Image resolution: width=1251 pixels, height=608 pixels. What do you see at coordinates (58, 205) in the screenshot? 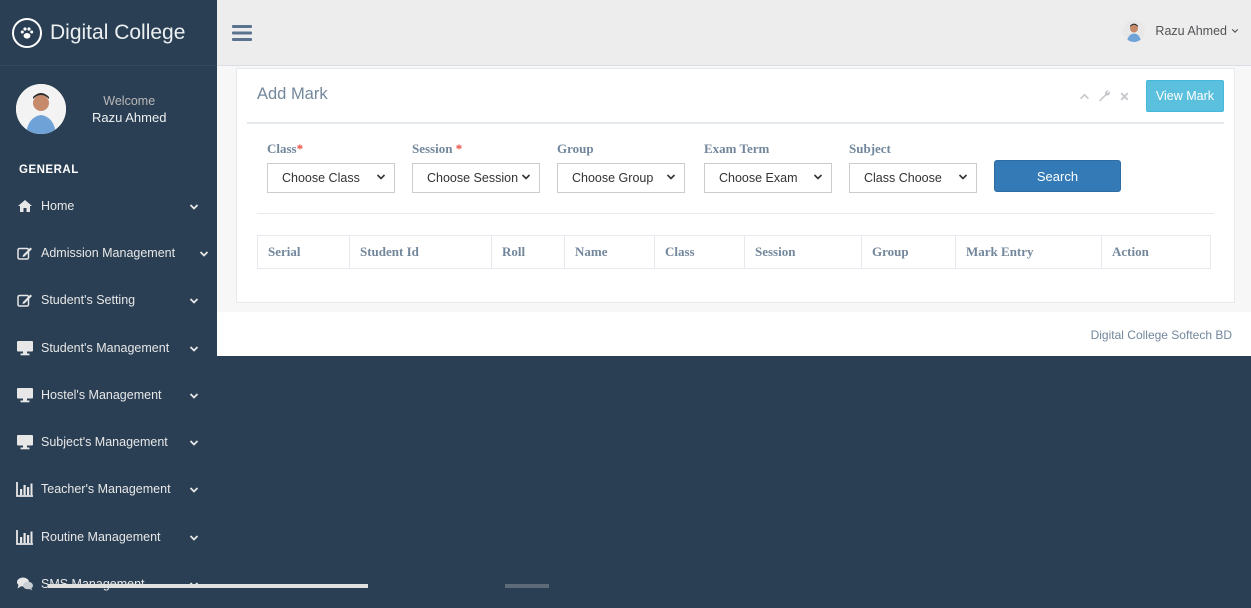
I see `sidebar-item-label: Home` at bounding box center [58, 205].